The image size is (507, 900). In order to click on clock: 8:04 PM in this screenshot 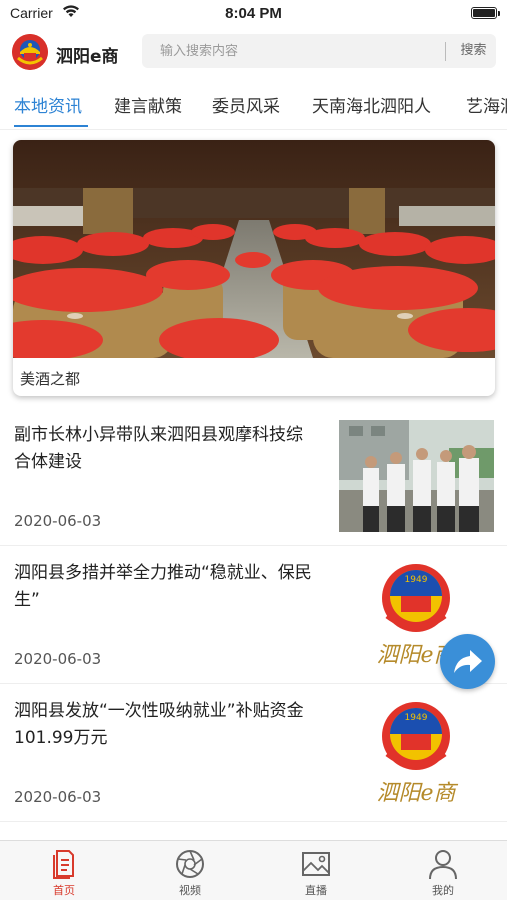, I will do `click(253, 13)`.